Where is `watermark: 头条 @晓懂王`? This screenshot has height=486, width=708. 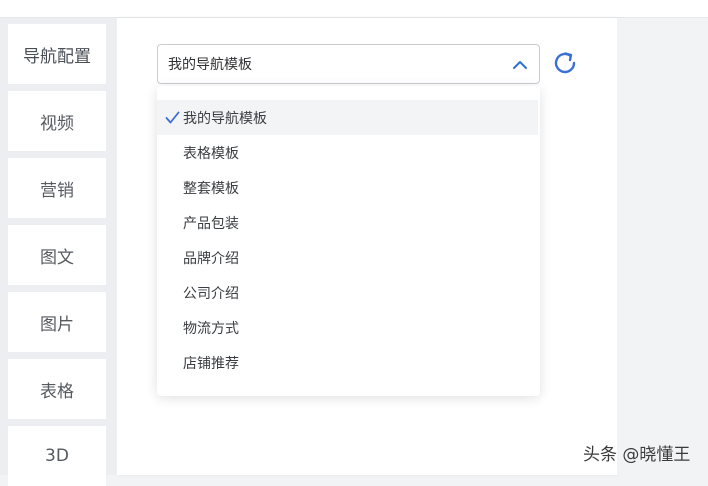 watermark: 头条 @晓懂王 is located at coordinates (637, 455).